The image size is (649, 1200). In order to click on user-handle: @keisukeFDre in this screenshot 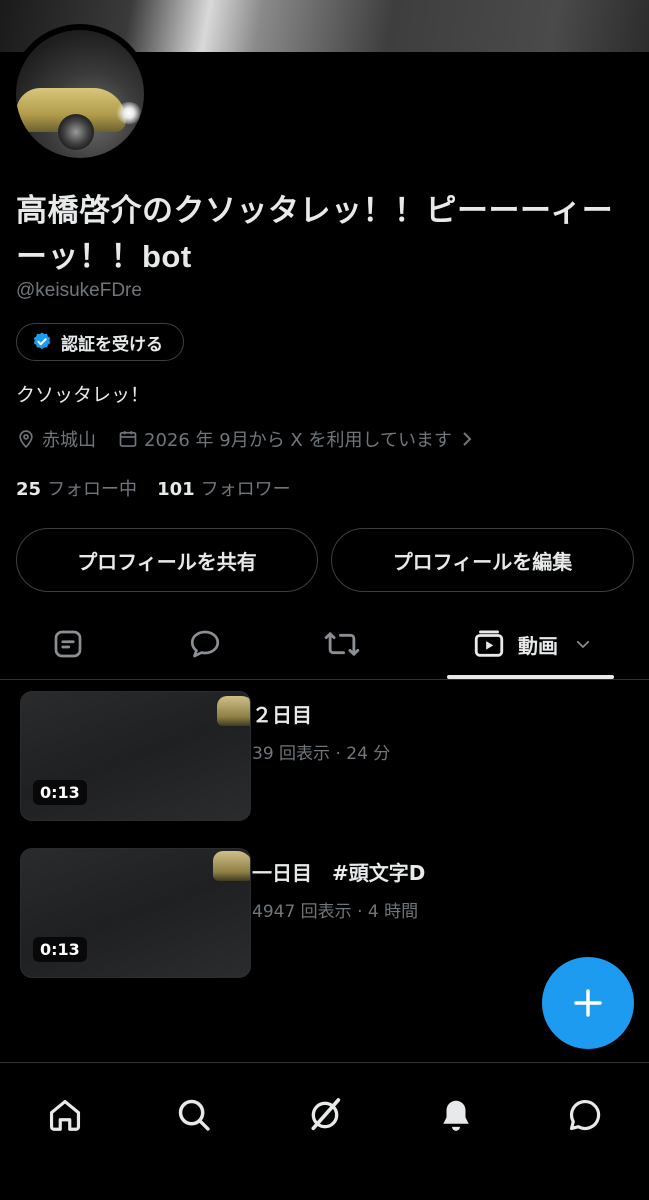, I will do `click(79, 290)`.